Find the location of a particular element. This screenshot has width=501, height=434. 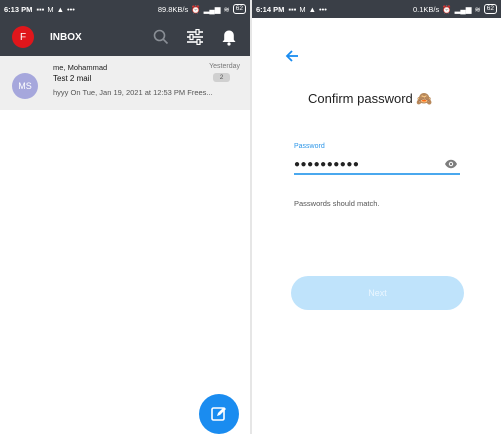

status-bar: 6:14 PM ▪▪▪ M ▲ ••• 0.1KB/s ⏰ ▂▄▆ ≋ 62 is located at coordinates (376, 9).